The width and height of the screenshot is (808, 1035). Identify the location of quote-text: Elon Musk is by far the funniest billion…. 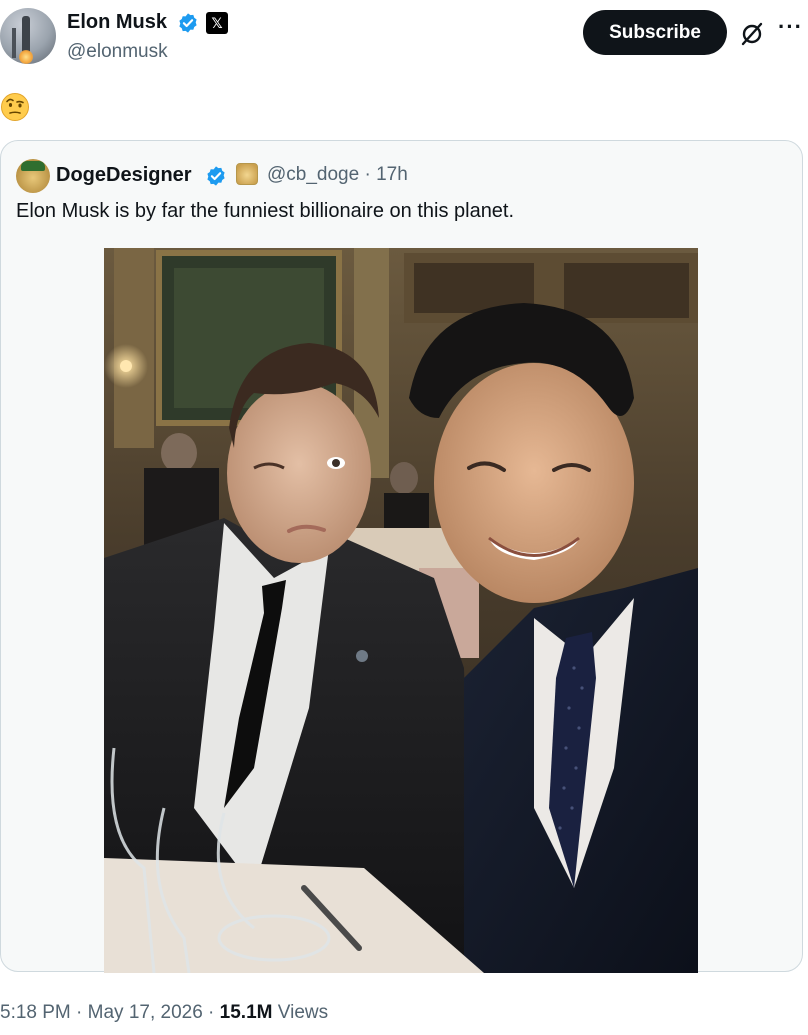
(265, 211).